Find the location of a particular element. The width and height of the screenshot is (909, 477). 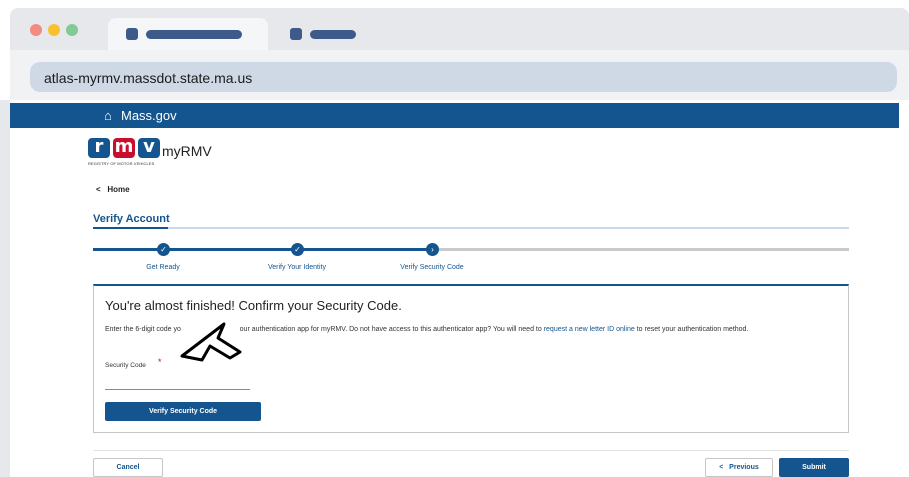

browser-tab-active is located at coordinates (188, 34).